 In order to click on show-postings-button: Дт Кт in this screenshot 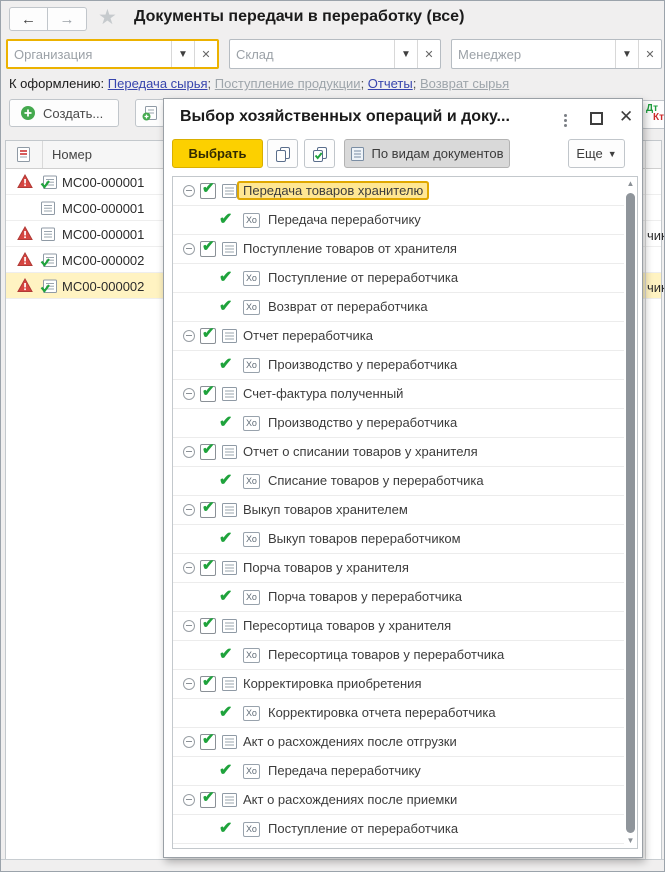, I will do `click(652, 114)`.